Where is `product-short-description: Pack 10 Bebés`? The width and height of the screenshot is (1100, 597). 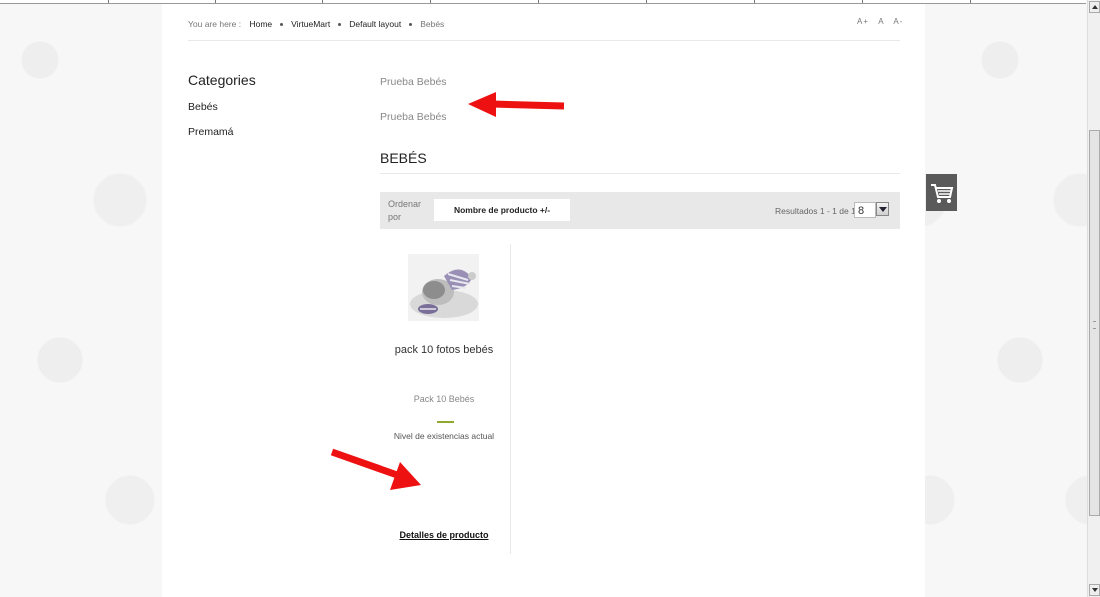 product-short-description: Pack 10 Bebés is located at coordinates (444, 399).